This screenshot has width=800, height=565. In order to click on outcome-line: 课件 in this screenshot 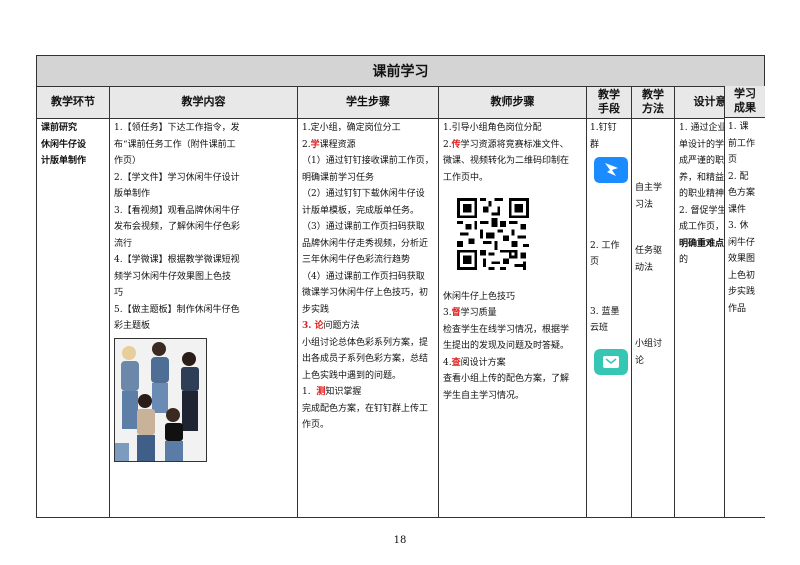, I will do `click(737, 209)`.